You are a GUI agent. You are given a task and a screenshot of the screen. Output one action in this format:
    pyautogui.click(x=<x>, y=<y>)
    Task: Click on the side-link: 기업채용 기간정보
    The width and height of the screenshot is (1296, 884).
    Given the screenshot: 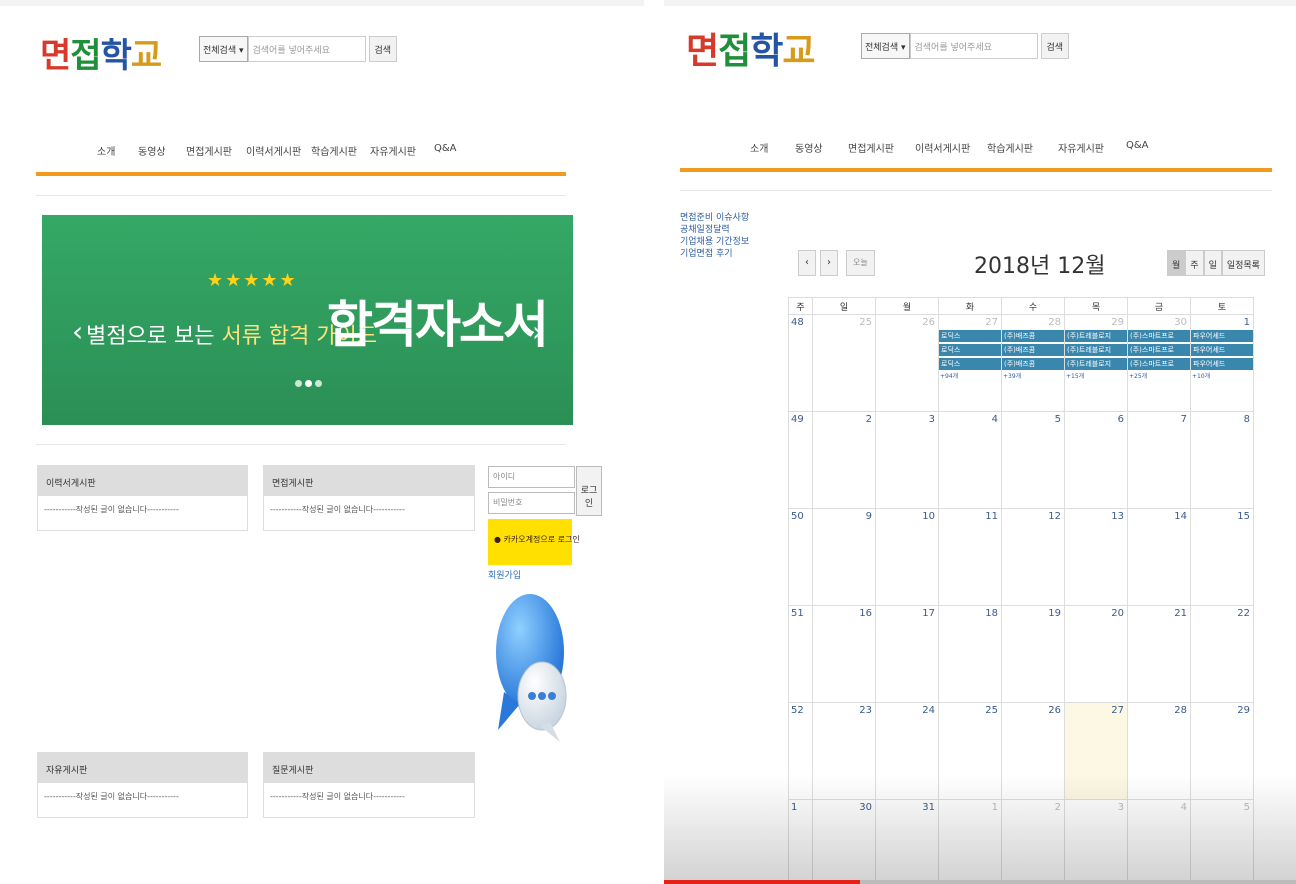 What is the action you would take?
    pyautogui.click(x=714, y=242)
    